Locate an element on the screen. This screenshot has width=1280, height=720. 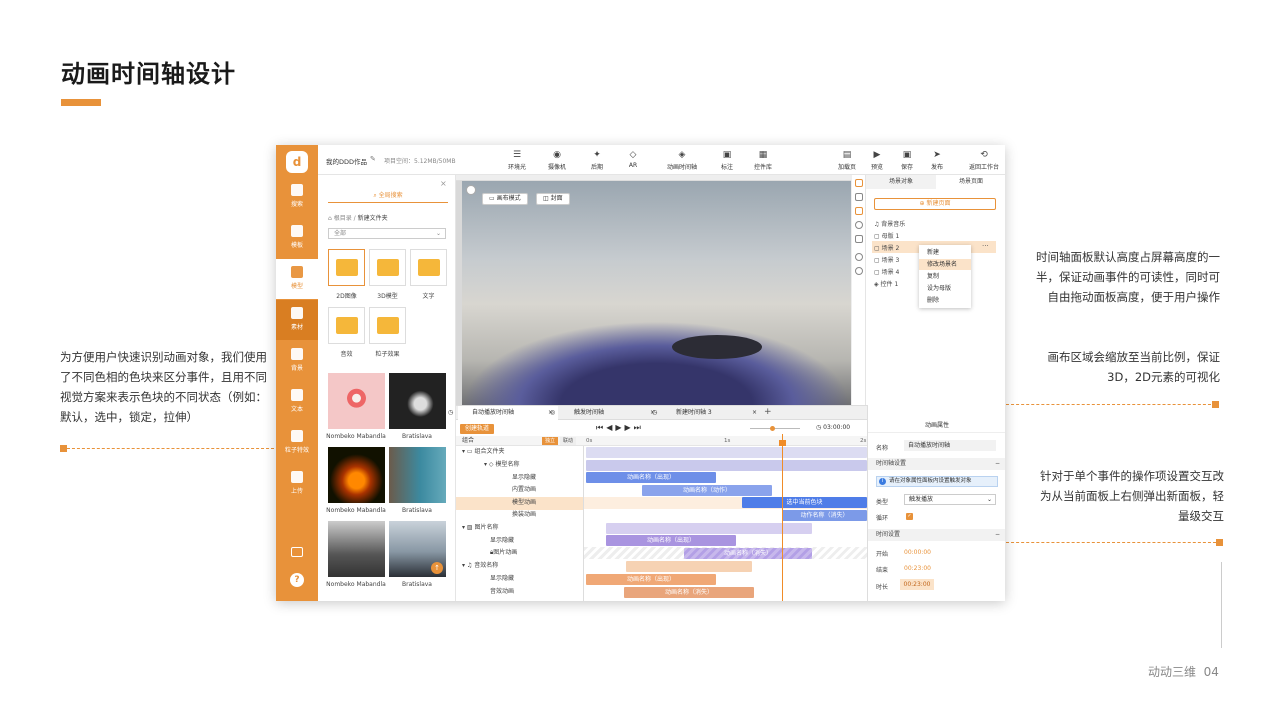
global-search-button: ⌕ 全局搜索 is located at coordinates (388, 196).